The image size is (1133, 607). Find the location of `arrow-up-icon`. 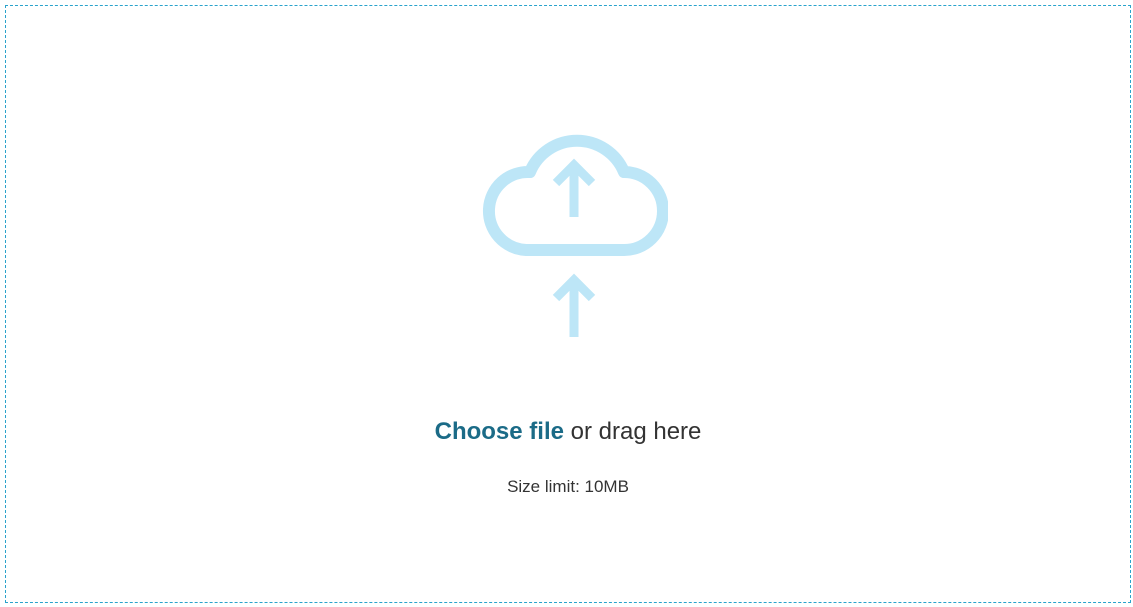

arrow-up-icon is located at coordinates (574, 305).